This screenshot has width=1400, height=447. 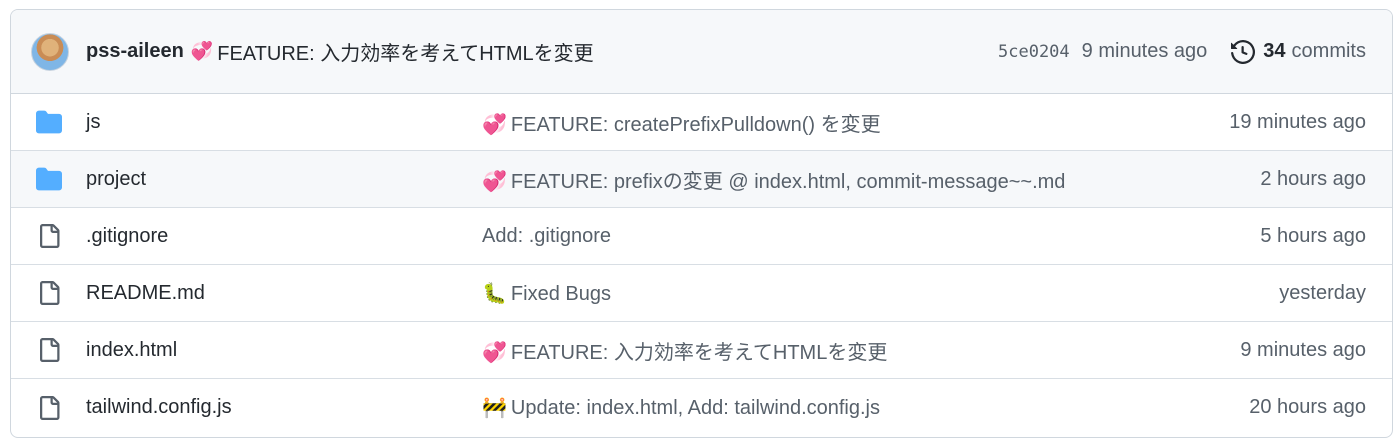 I want to click on file-commit-message-link: Add: .gitignore, so click(x=546, y=236).